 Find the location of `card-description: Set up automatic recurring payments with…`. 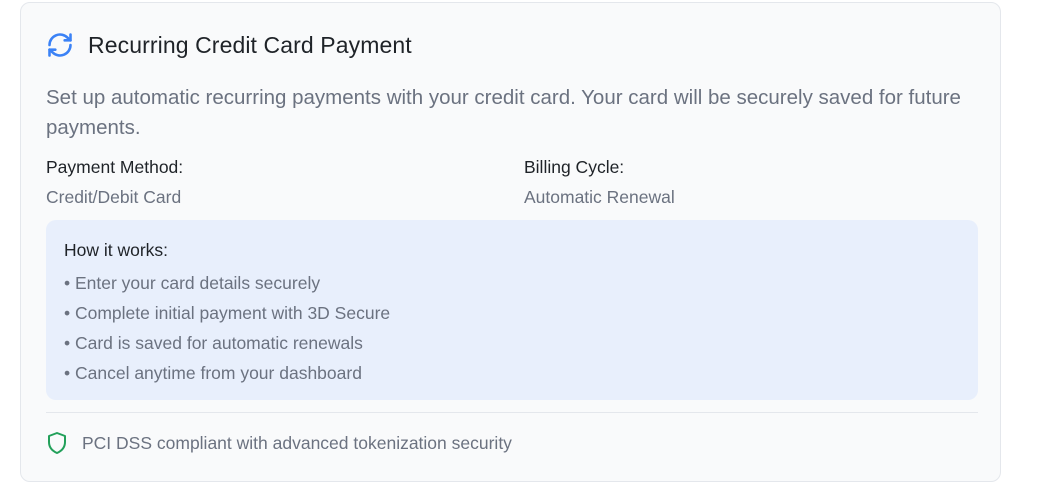

card-description: Set up automatic recurring payments with… is located at coordinates (503, 112).